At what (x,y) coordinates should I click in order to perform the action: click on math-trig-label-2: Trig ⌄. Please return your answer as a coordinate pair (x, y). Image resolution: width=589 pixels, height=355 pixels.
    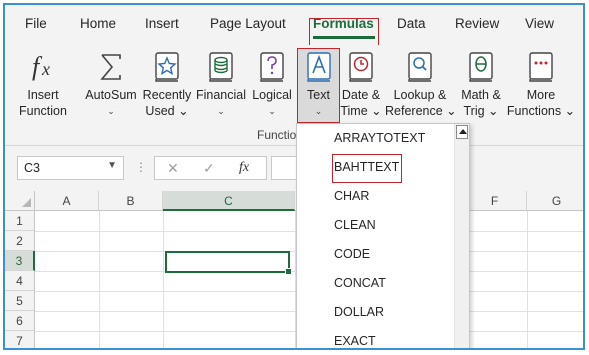
    Looking at the image, I should click on (481, 111).